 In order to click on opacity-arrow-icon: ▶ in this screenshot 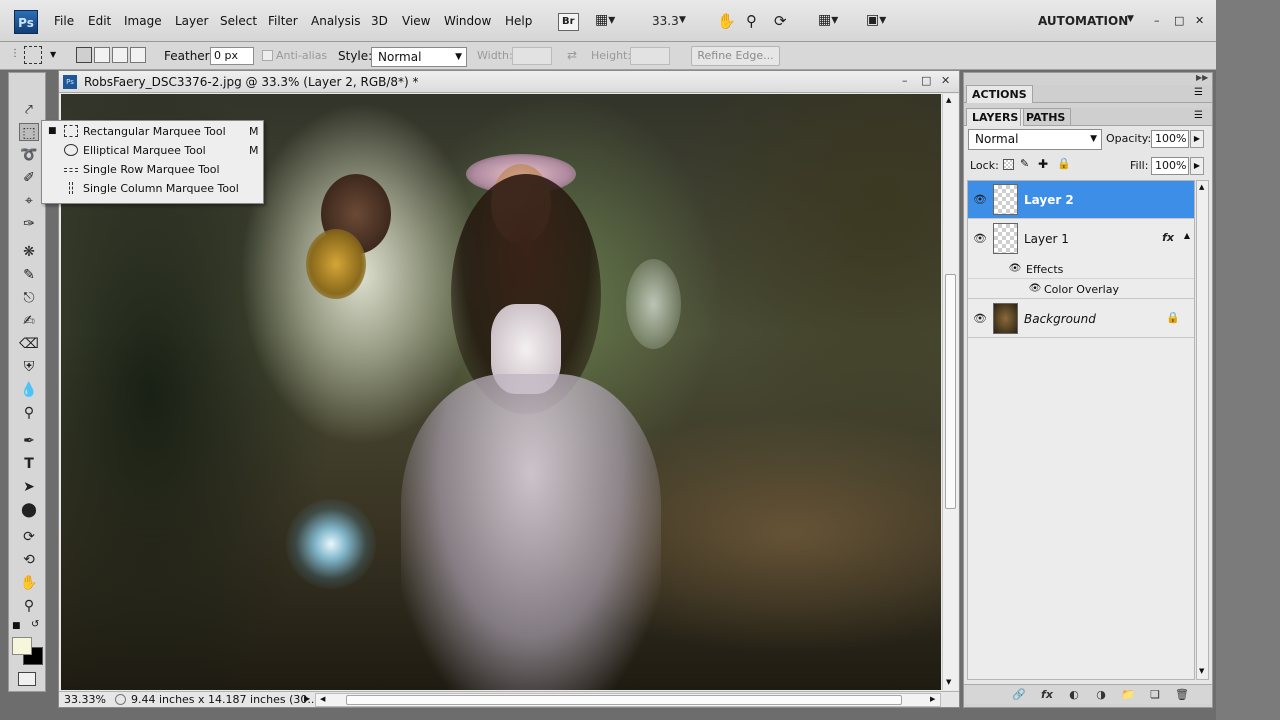, I will do `click(1197, 139)`.